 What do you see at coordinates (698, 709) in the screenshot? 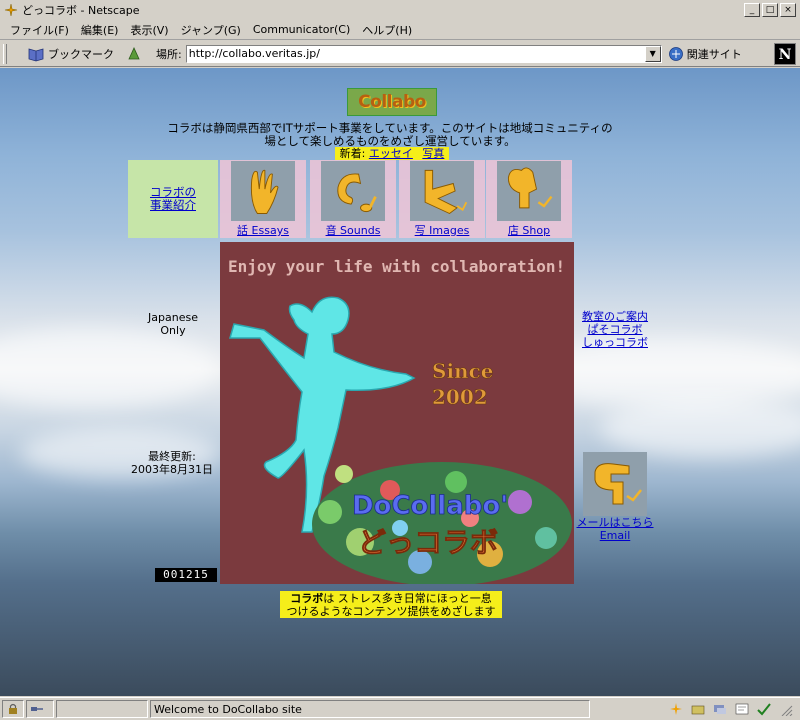
I see `inbox-icon` at bounding box center [698, 709].